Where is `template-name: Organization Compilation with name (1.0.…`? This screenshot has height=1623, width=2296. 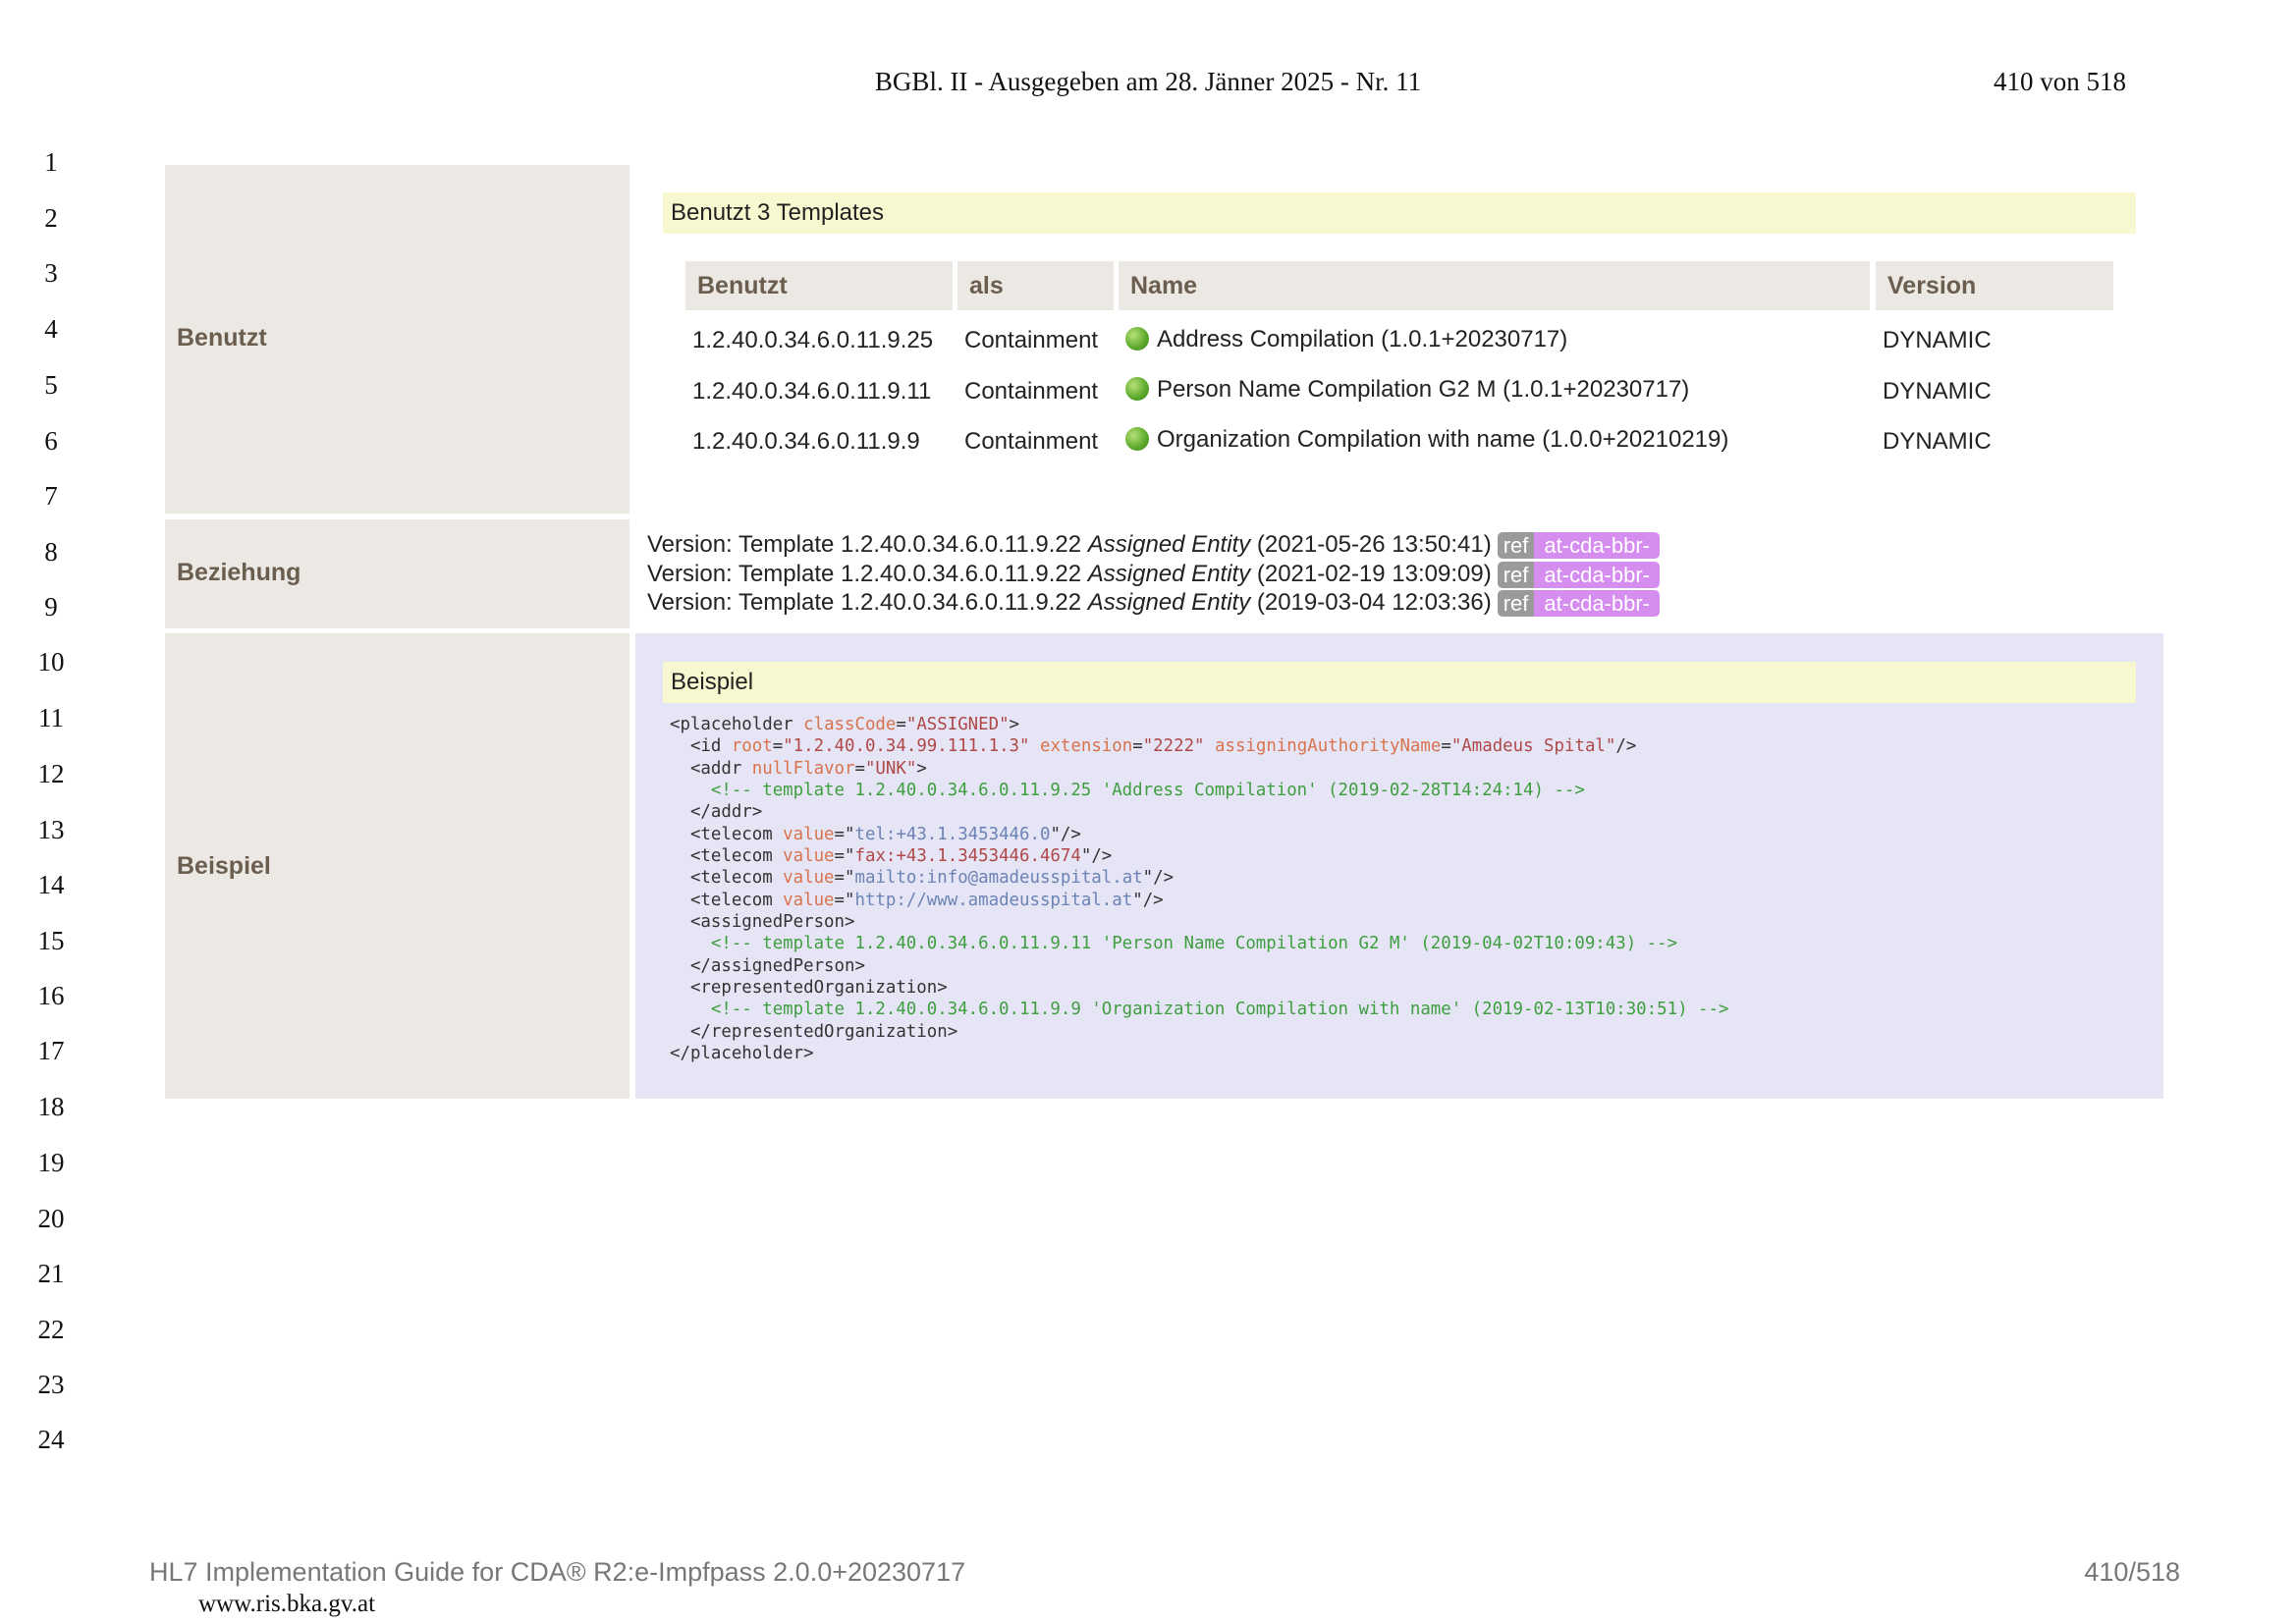 template-name: Organization Compilation with name (1.0.… is located at coordinates (1426, 440).